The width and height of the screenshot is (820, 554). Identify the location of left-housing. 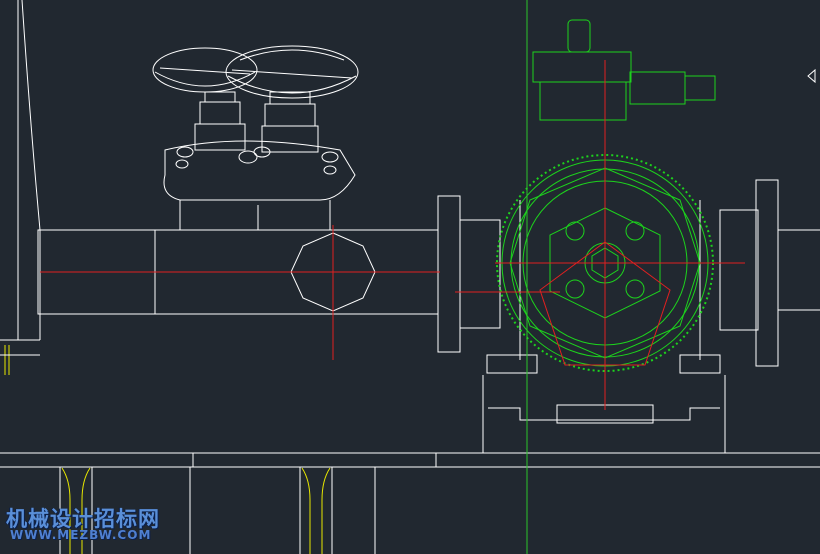
(20, 178).